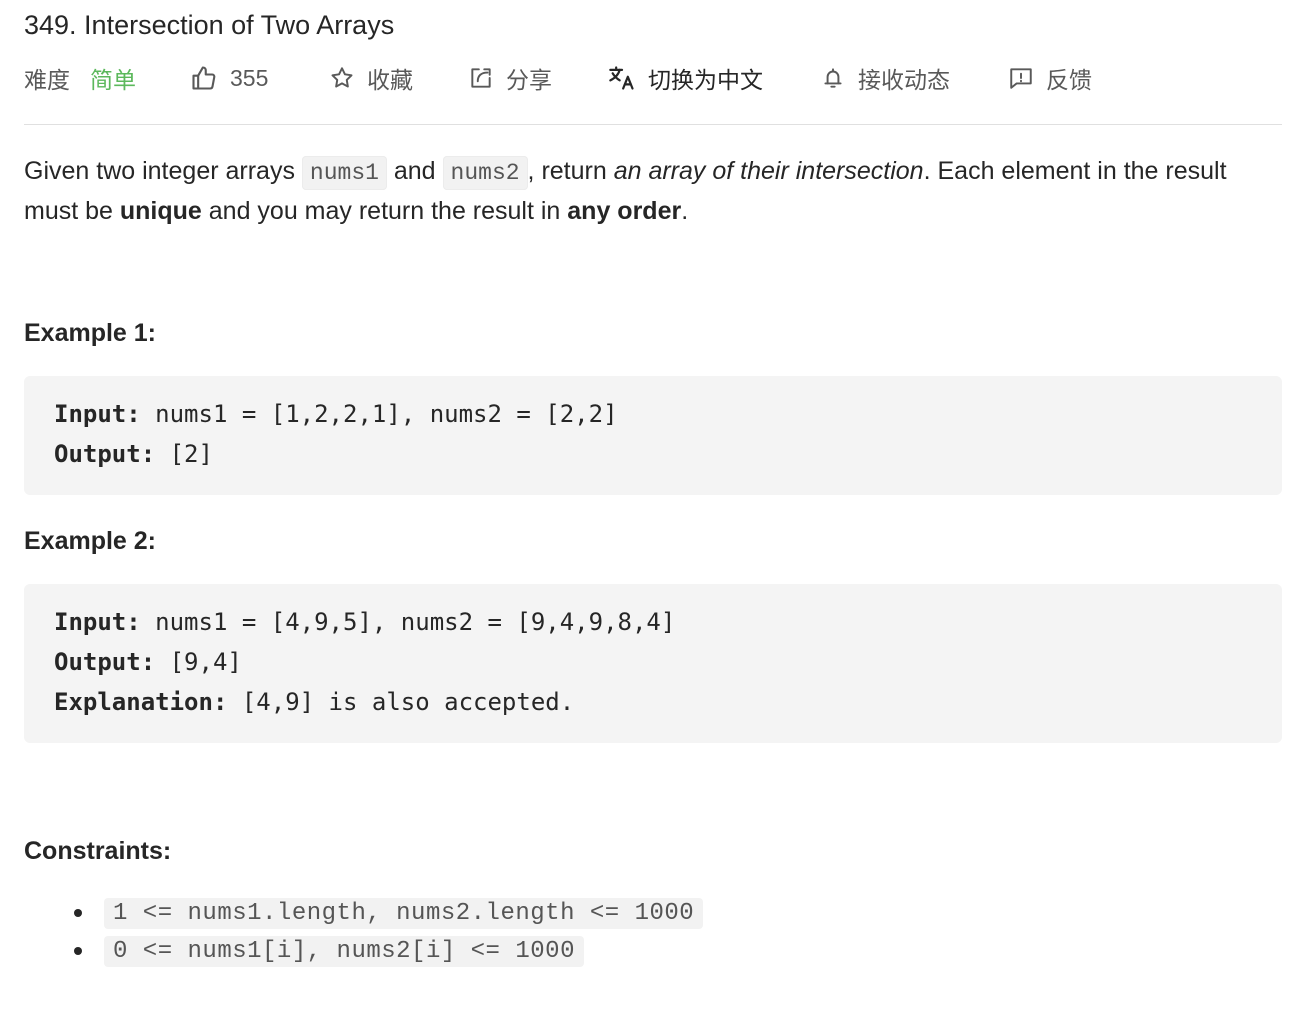 Image resolution: width=1300 pixels, height=1022 pixels. What do you see at coordinates (529, 80) in the screenshot?
I see `share-label: 分享` at bounding box center [529, 80].